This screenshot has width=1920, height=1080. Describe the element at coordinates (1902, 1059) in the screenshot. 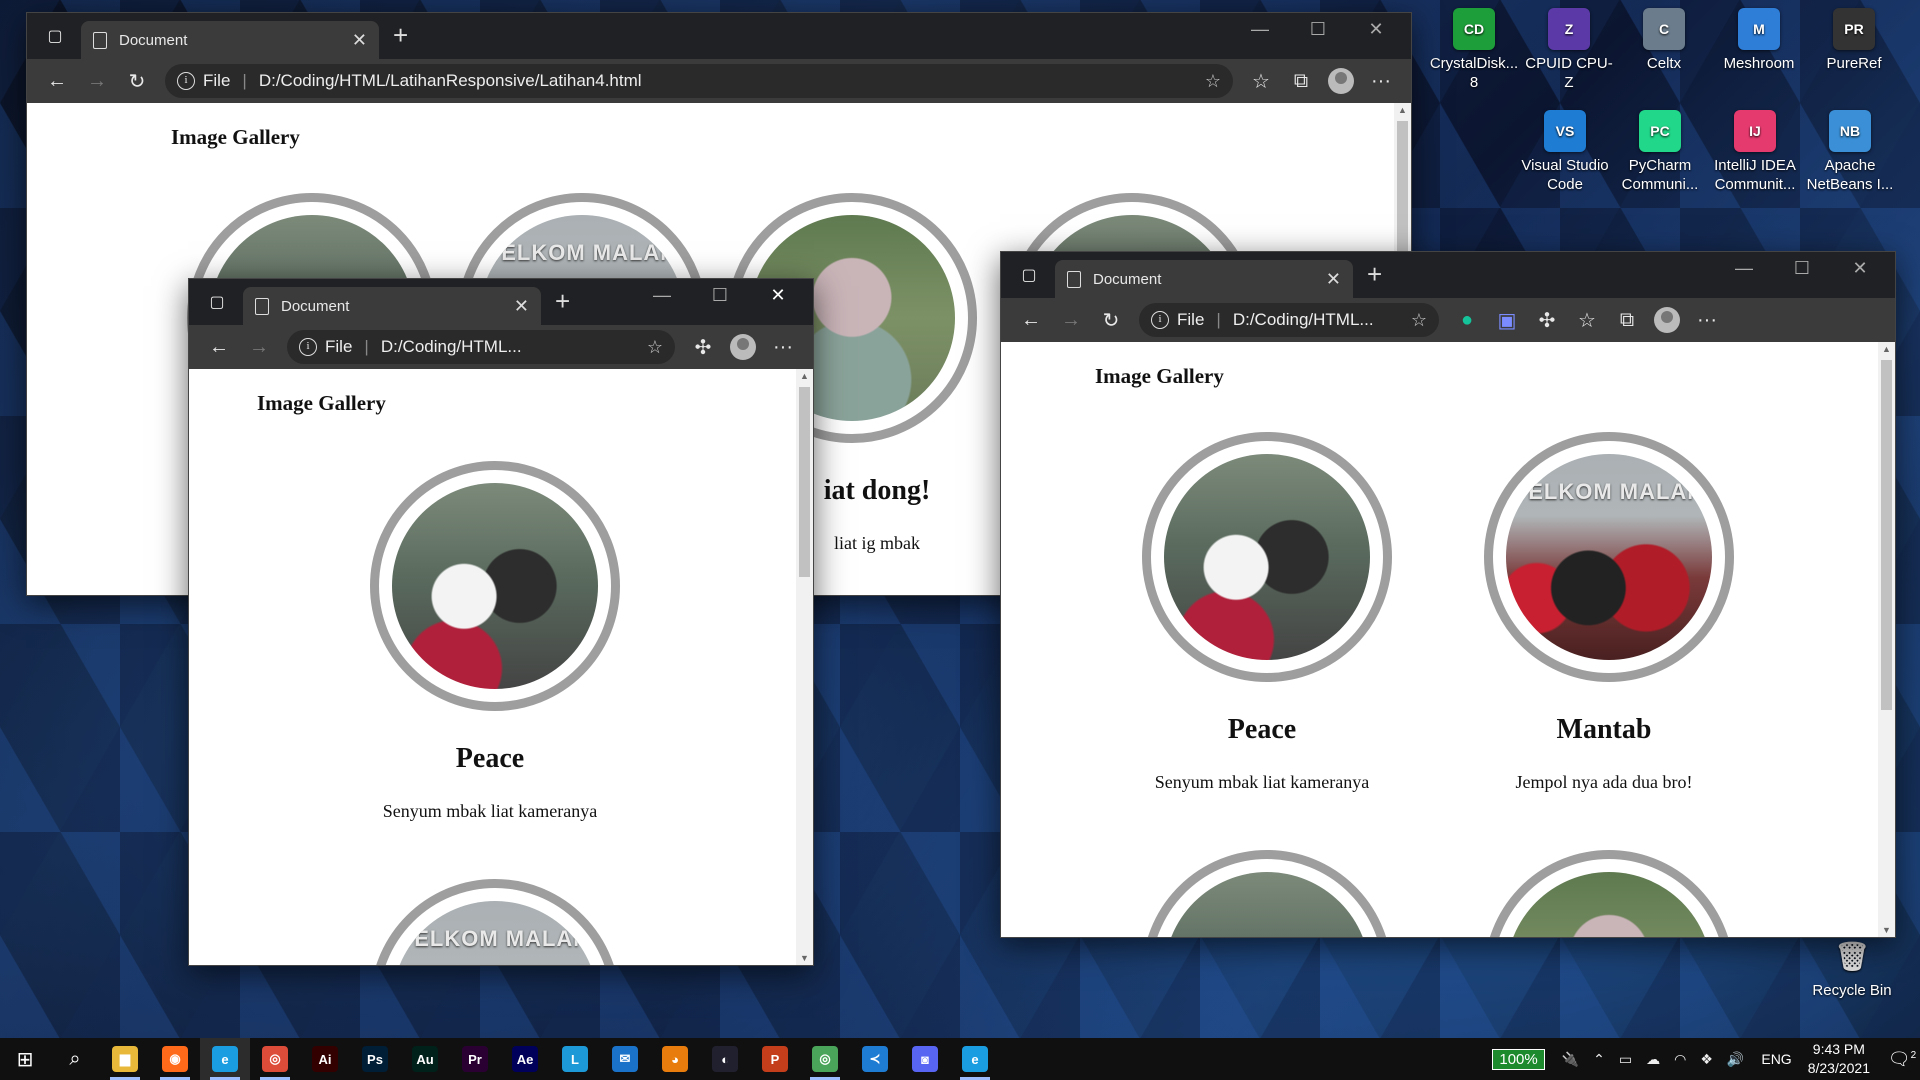

I see `notification-center: 🗨2` at that location.